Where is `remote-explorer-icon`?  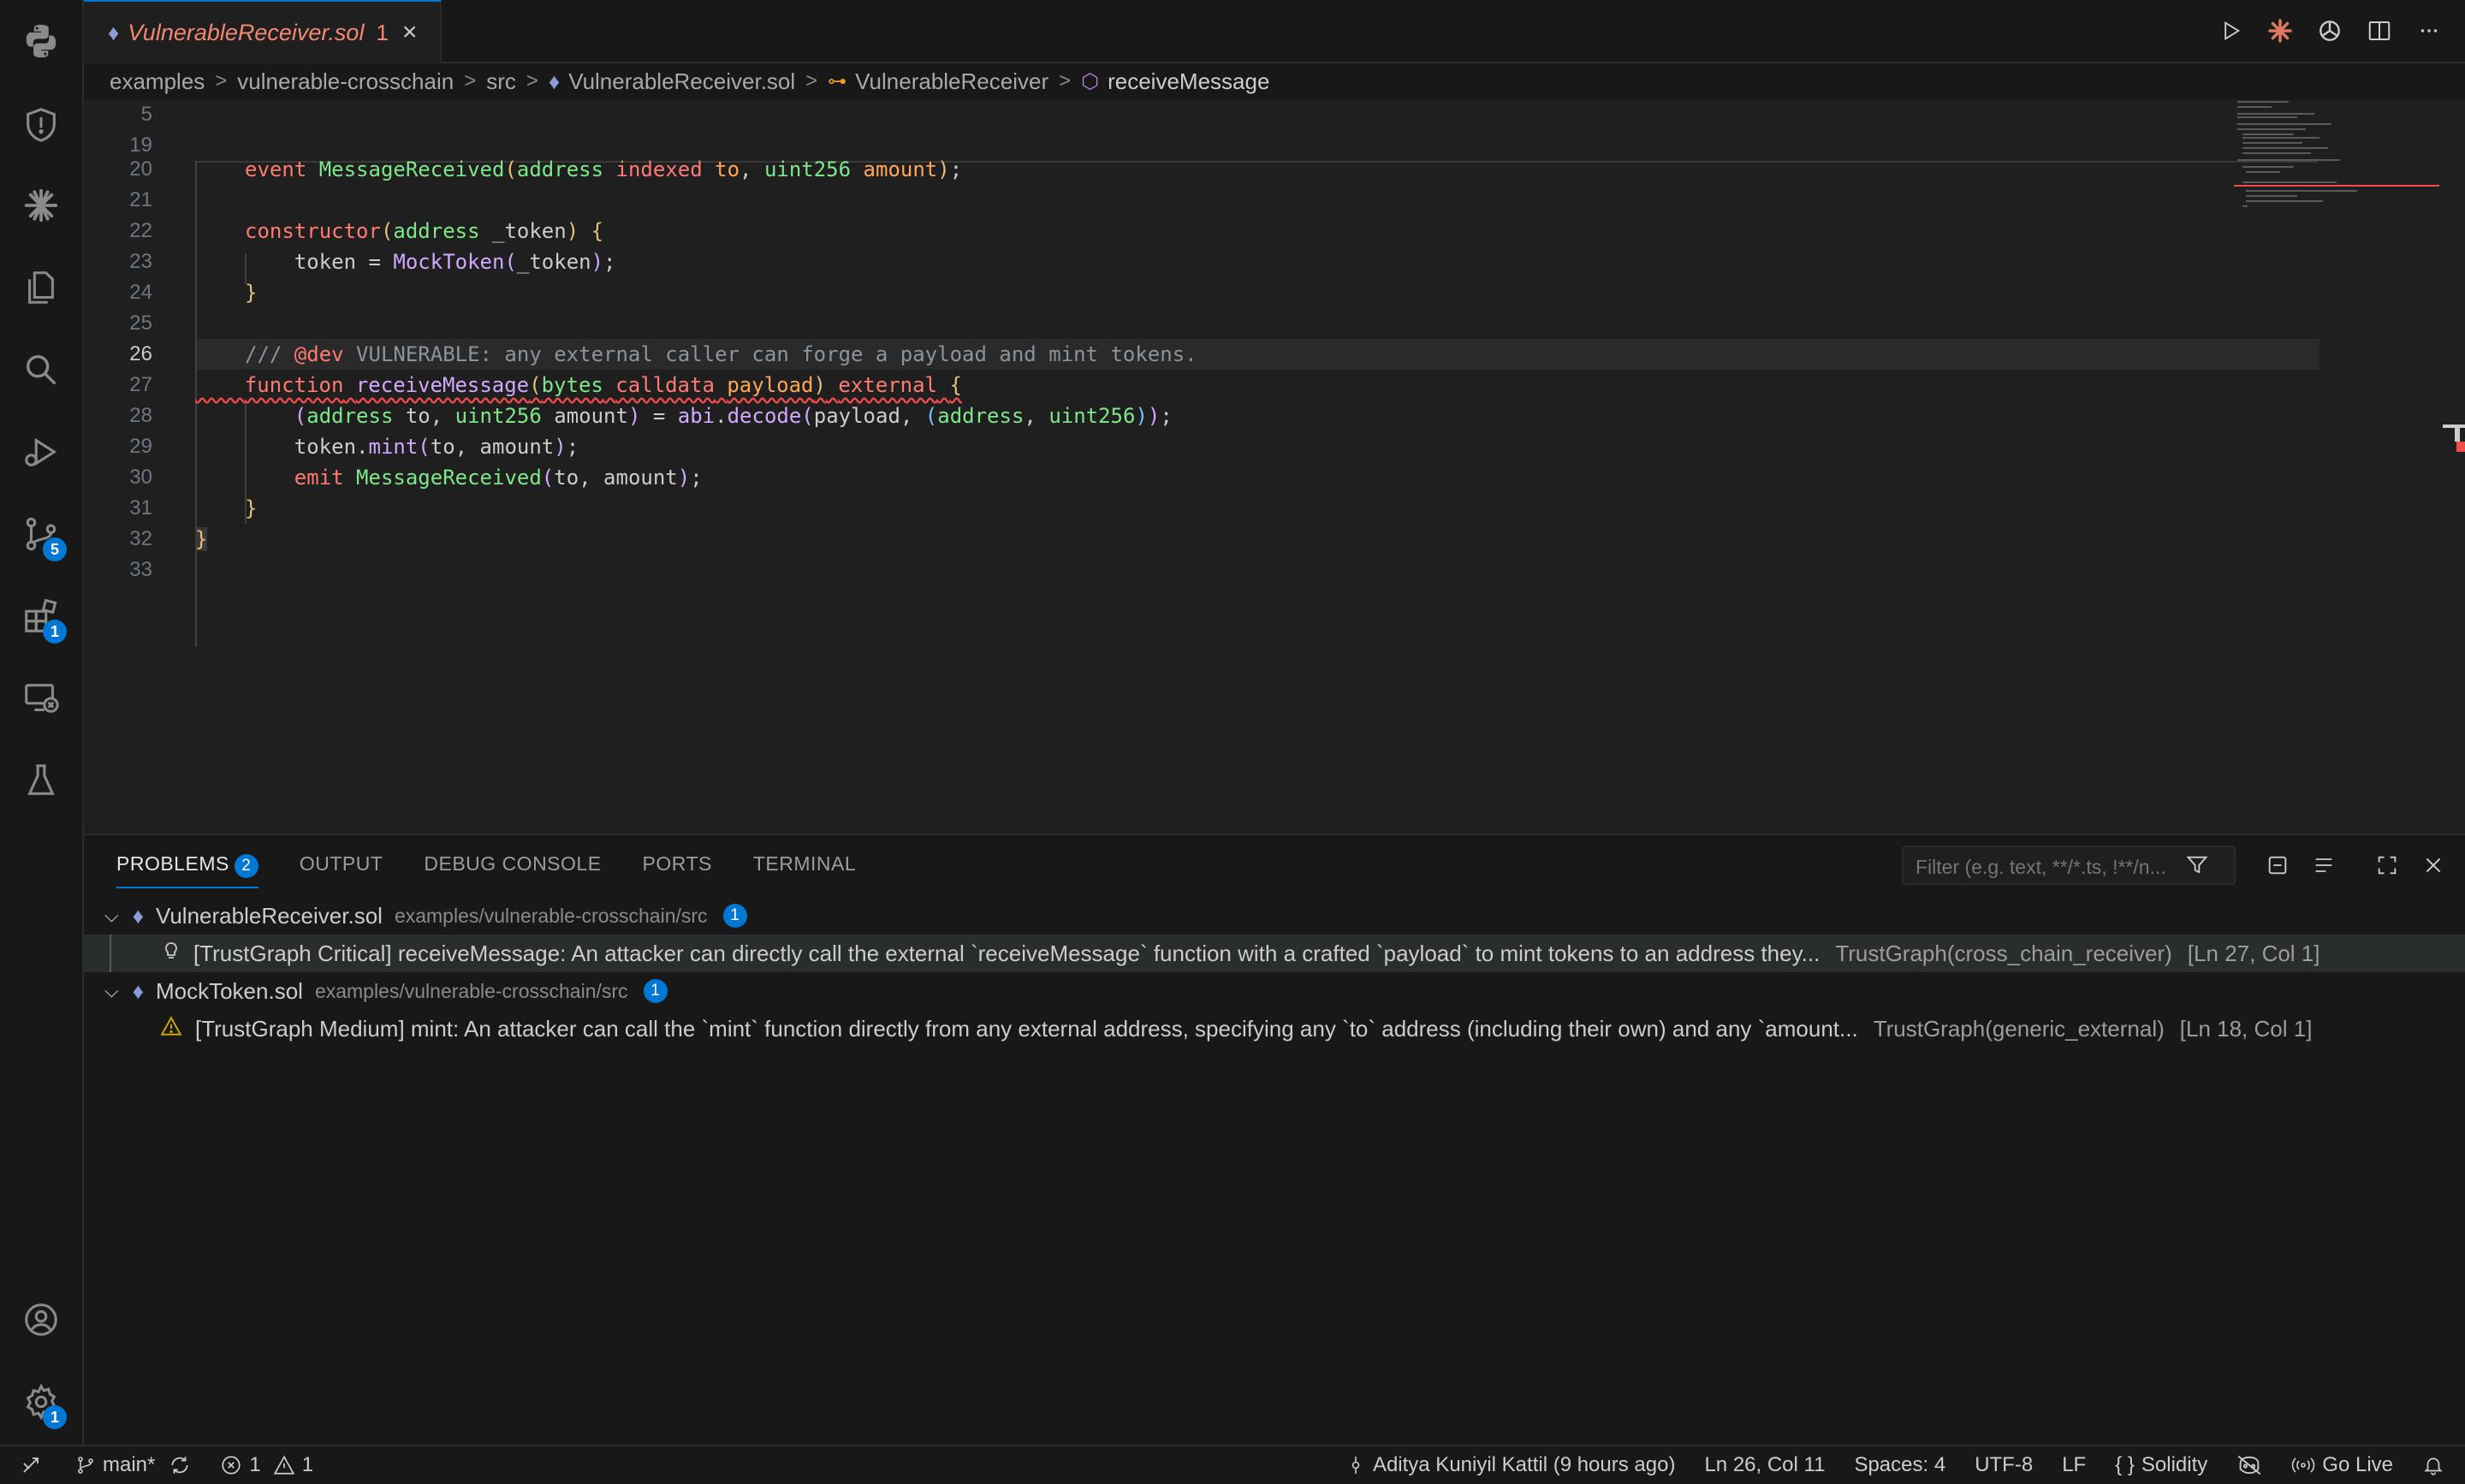 remote-explorer-icon is located at coordinates (41, 699).